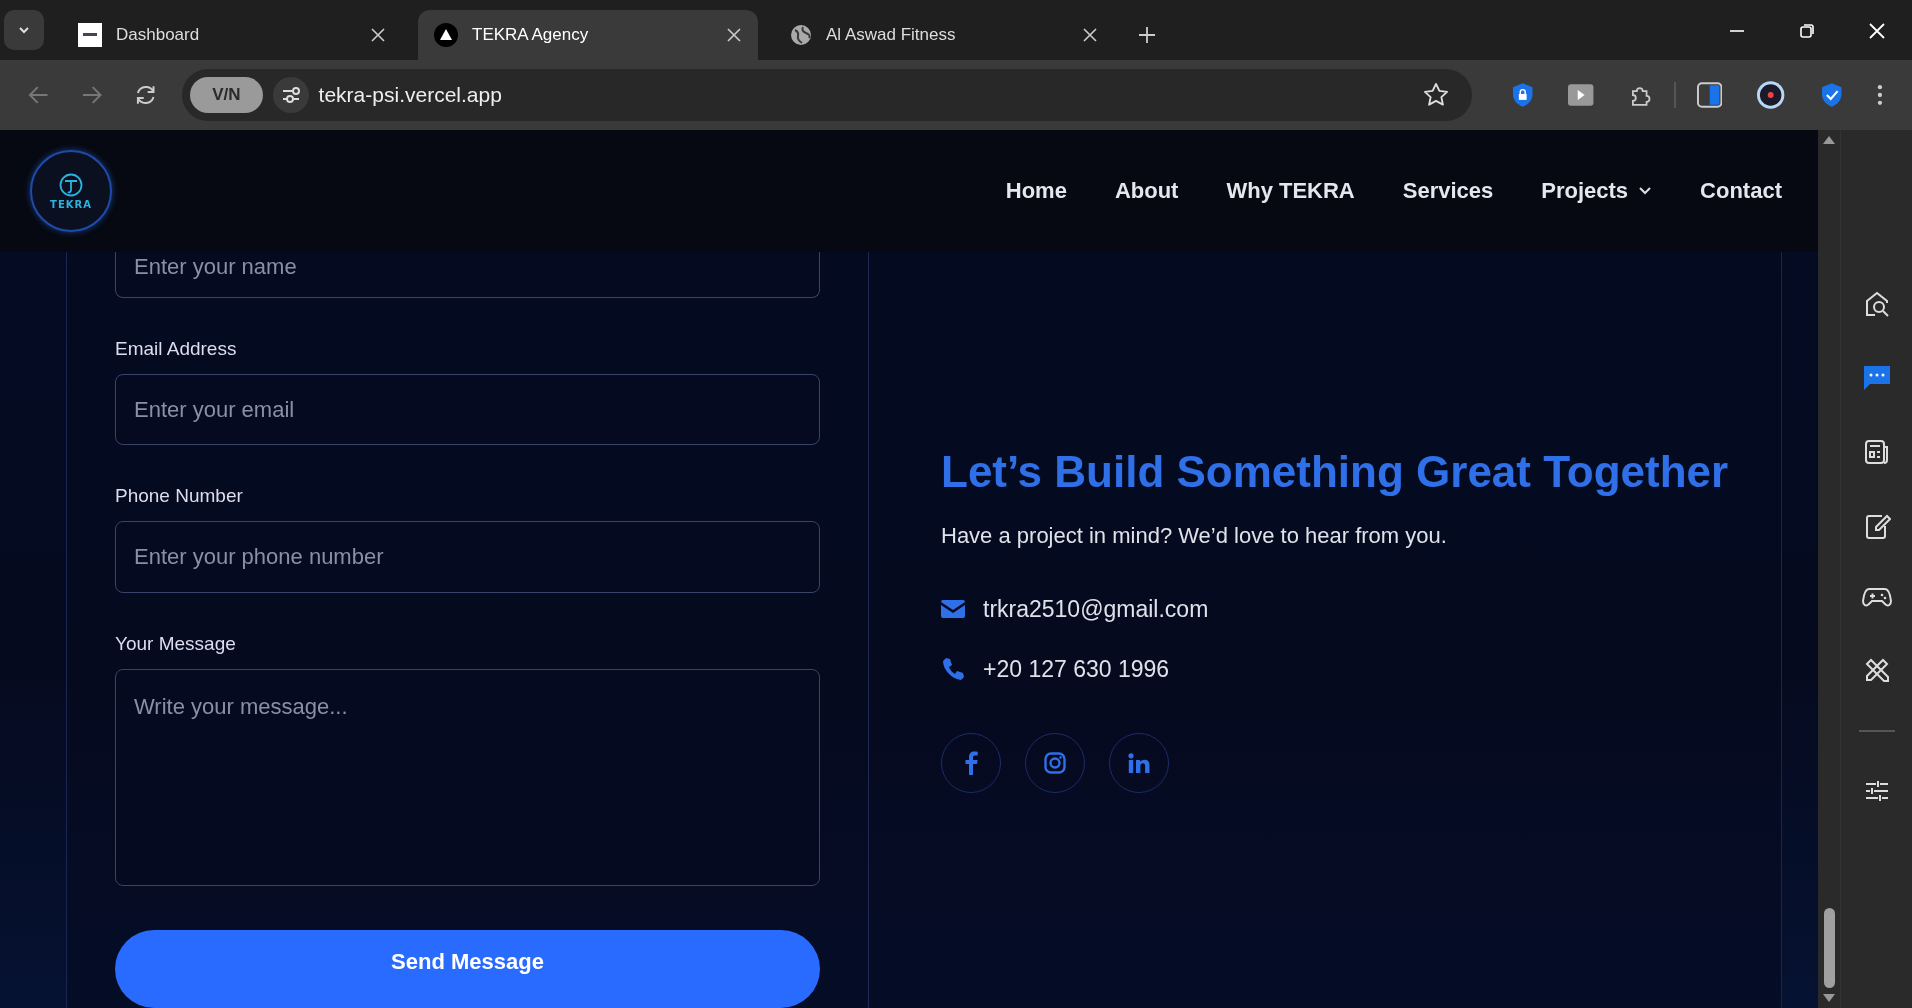  Describe the element at coordinates (891, 35) in the screenshot. I see `tab-title: Al Aswad Fitness` at that location.